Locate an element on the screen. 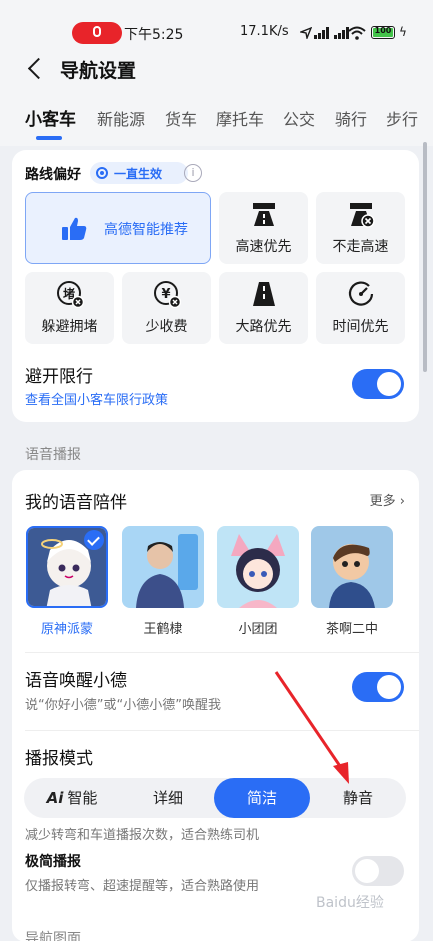 Image resolution: width=433 pixels, height=941 pixels. annotation-arrow-icon is located at coordinates (311, 727).